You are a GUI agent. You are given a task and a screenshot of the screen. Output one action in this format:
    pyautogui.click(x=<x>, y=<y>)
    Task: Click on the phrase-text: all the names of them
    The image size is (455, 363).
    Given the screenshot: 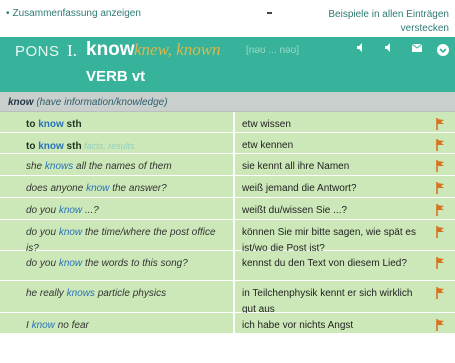 What is the action you would take?
    pyautogui.click(x=122, y=166)
    